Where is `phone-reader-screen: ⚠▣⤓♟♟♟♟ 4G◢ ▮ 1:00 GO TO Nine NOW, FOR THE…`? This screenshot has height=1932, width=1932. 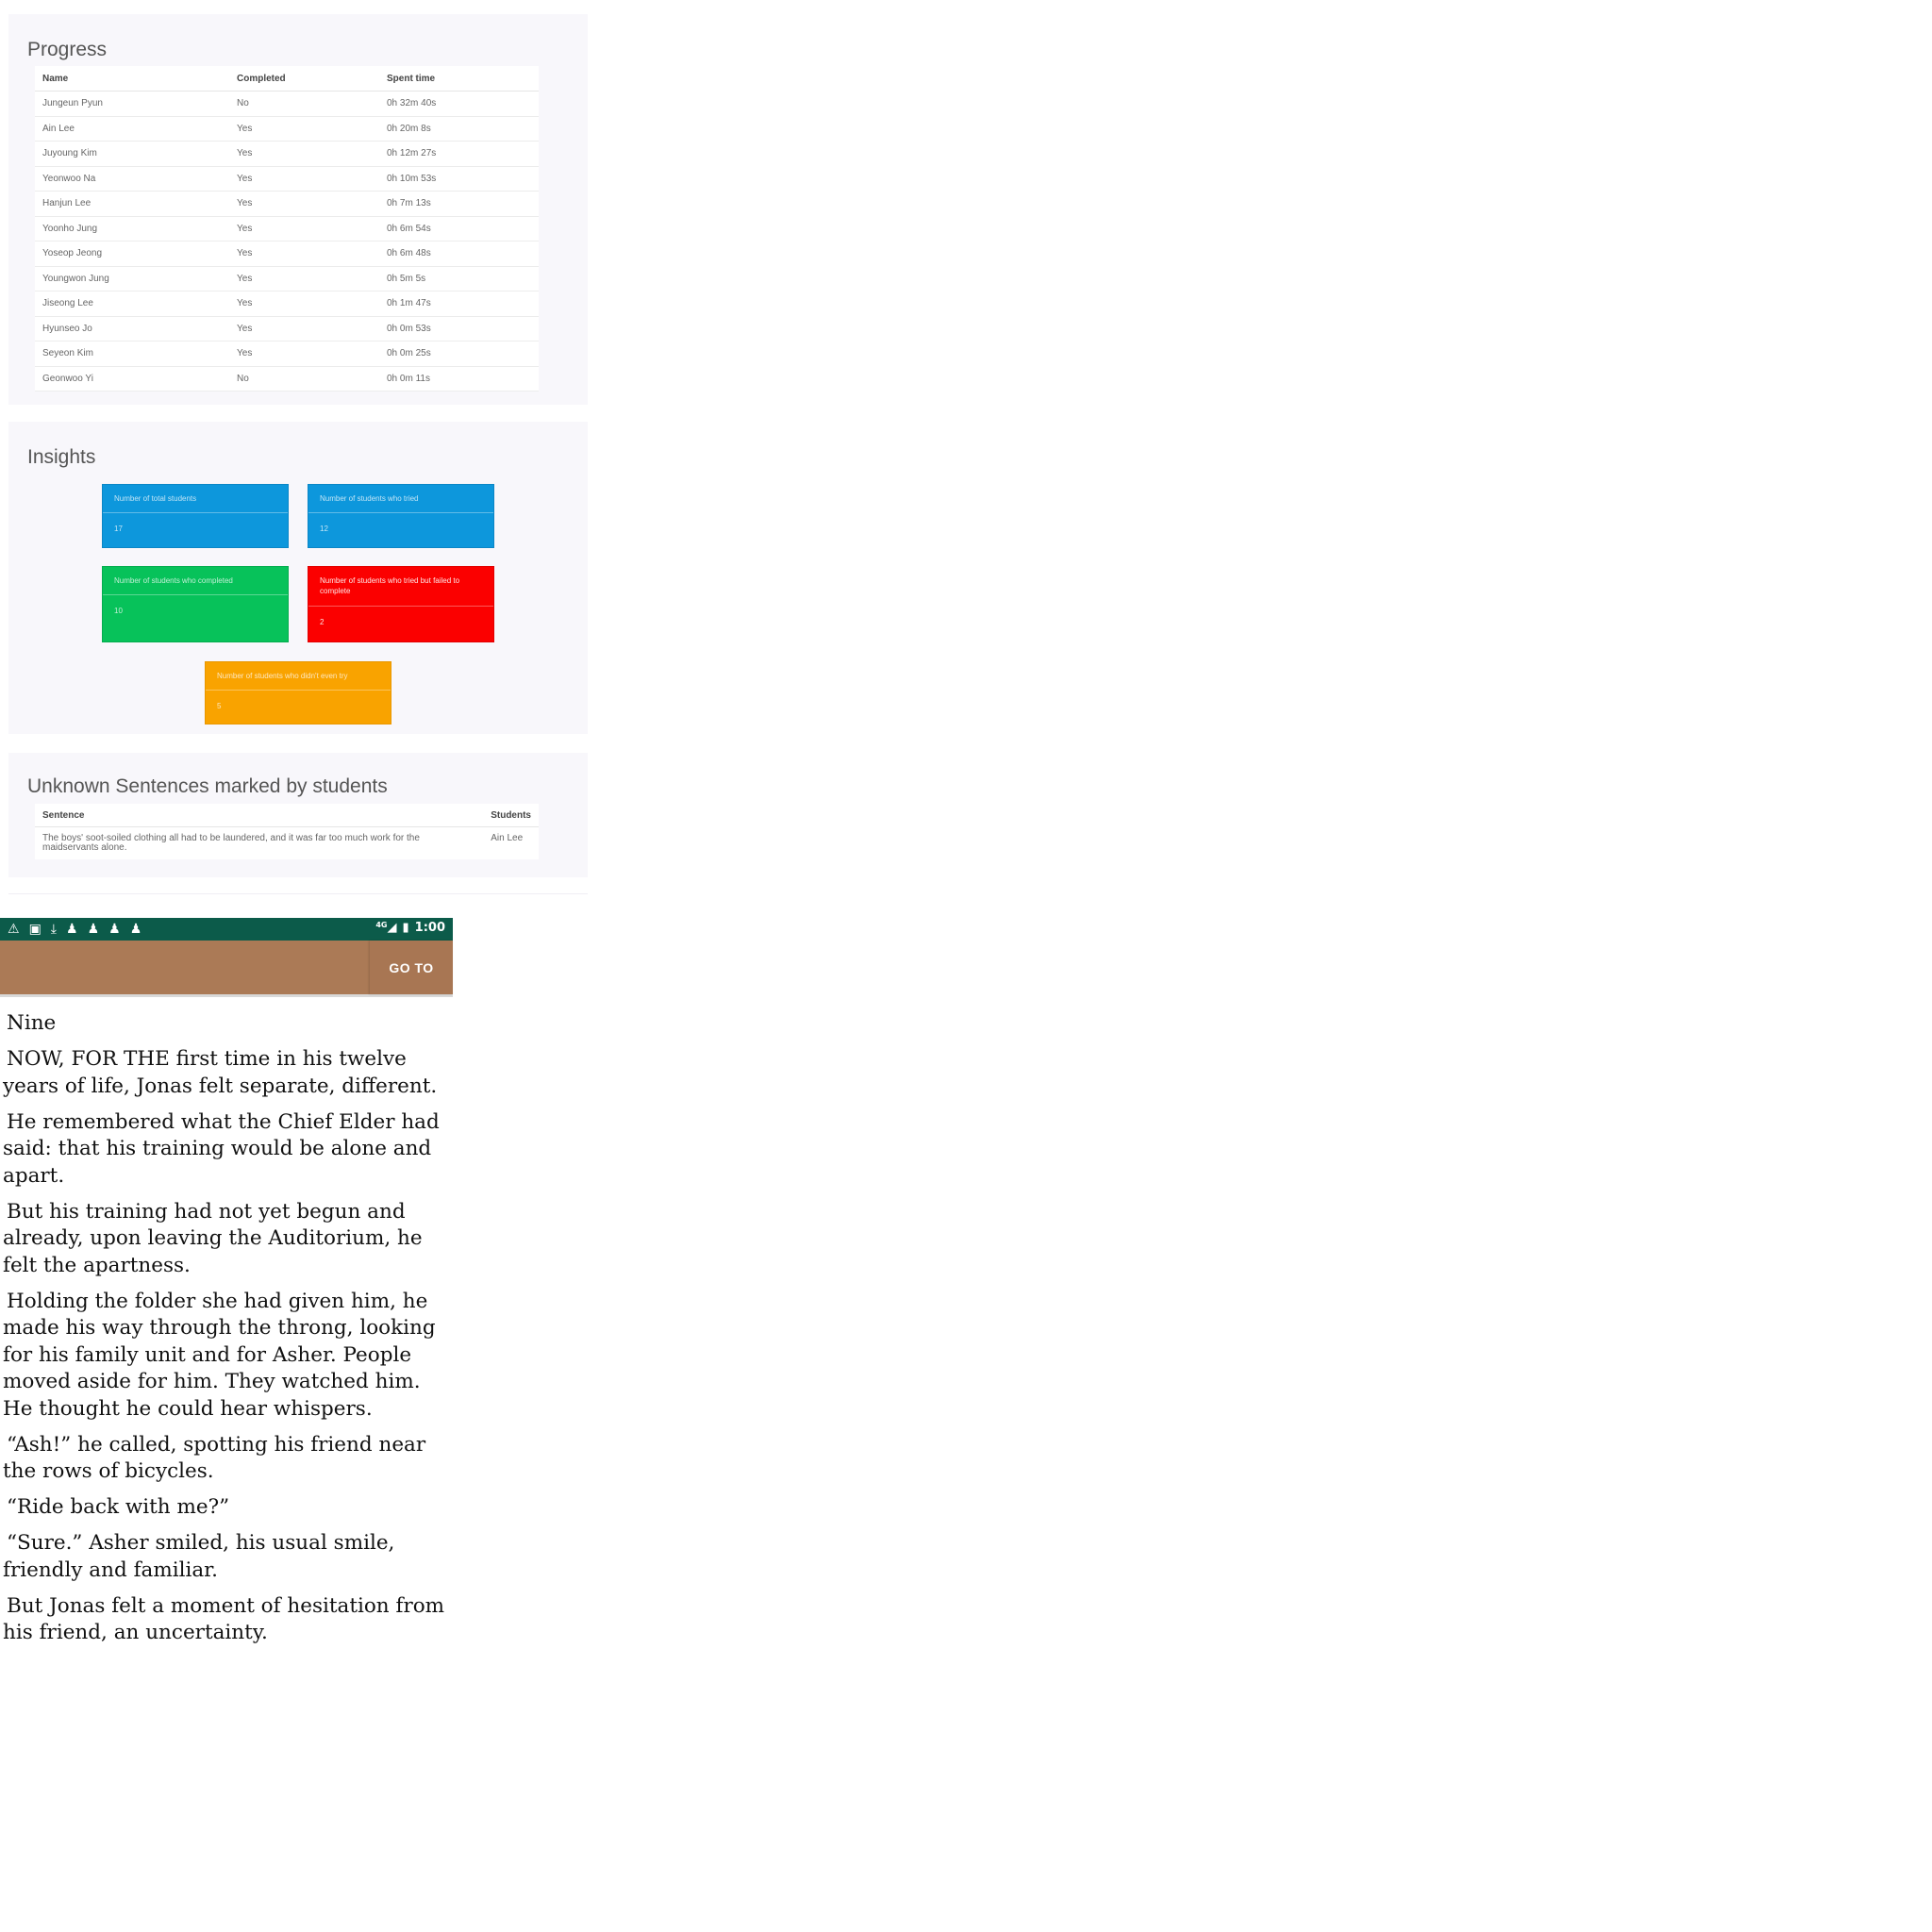 phone-reader-screen: ⚠▣⤓♟♟♟♟ 4G◢ ▮ 1:00 GO TO Nine NOW, FOR THE… is located at coordinates (227, 1287).